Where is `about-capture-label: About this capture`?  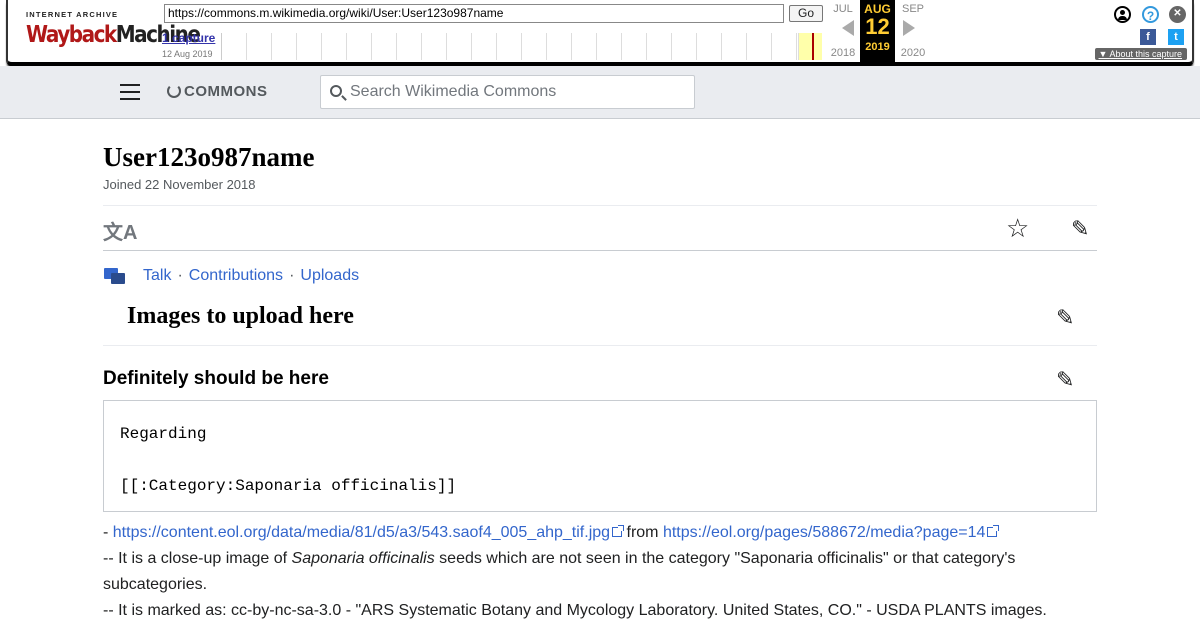 about-capture-label: About this capture is located at coordinates (1145, 54).